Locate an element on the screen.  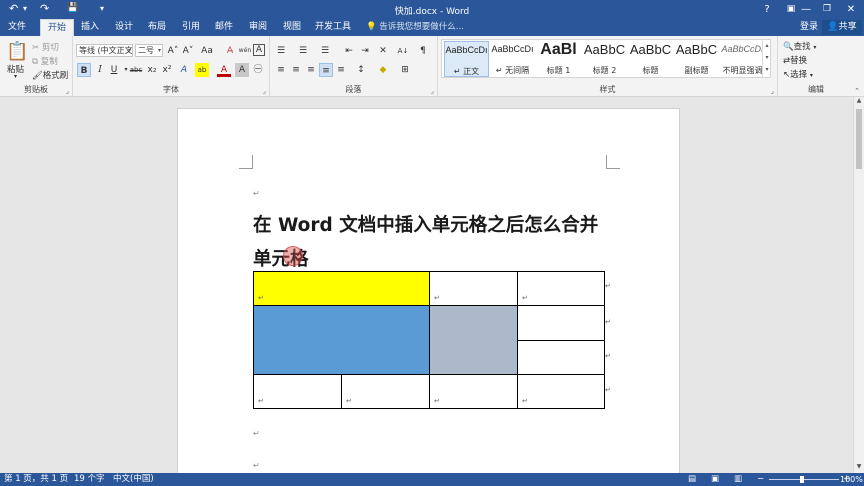
close-button: ✕ is located at coordinates (851, 9).